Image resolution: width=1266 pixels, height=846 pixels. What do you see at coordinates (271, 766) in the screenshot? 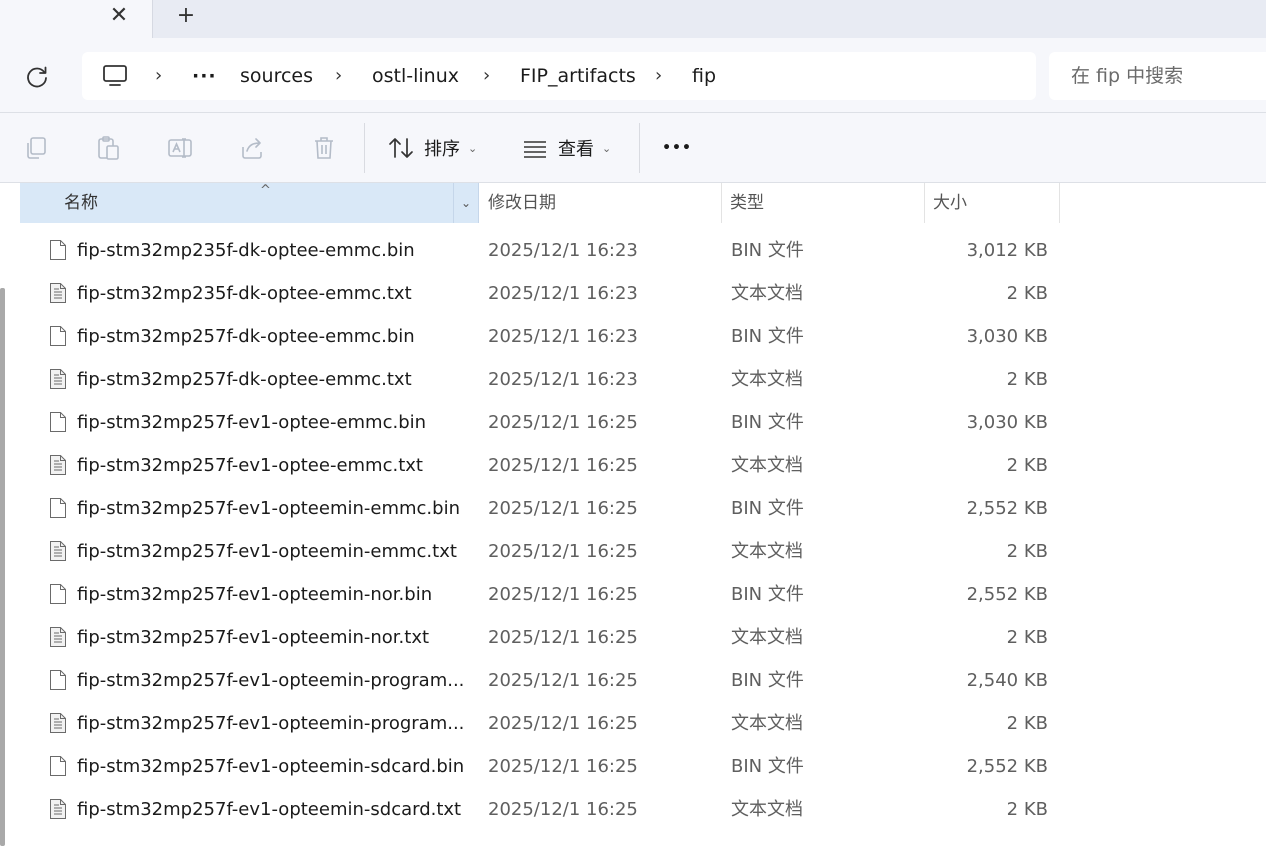
I see `file-name: fip-stm32mp257f-ev1-opteemin-sdcard.bin` at bounding box center [271, 766].